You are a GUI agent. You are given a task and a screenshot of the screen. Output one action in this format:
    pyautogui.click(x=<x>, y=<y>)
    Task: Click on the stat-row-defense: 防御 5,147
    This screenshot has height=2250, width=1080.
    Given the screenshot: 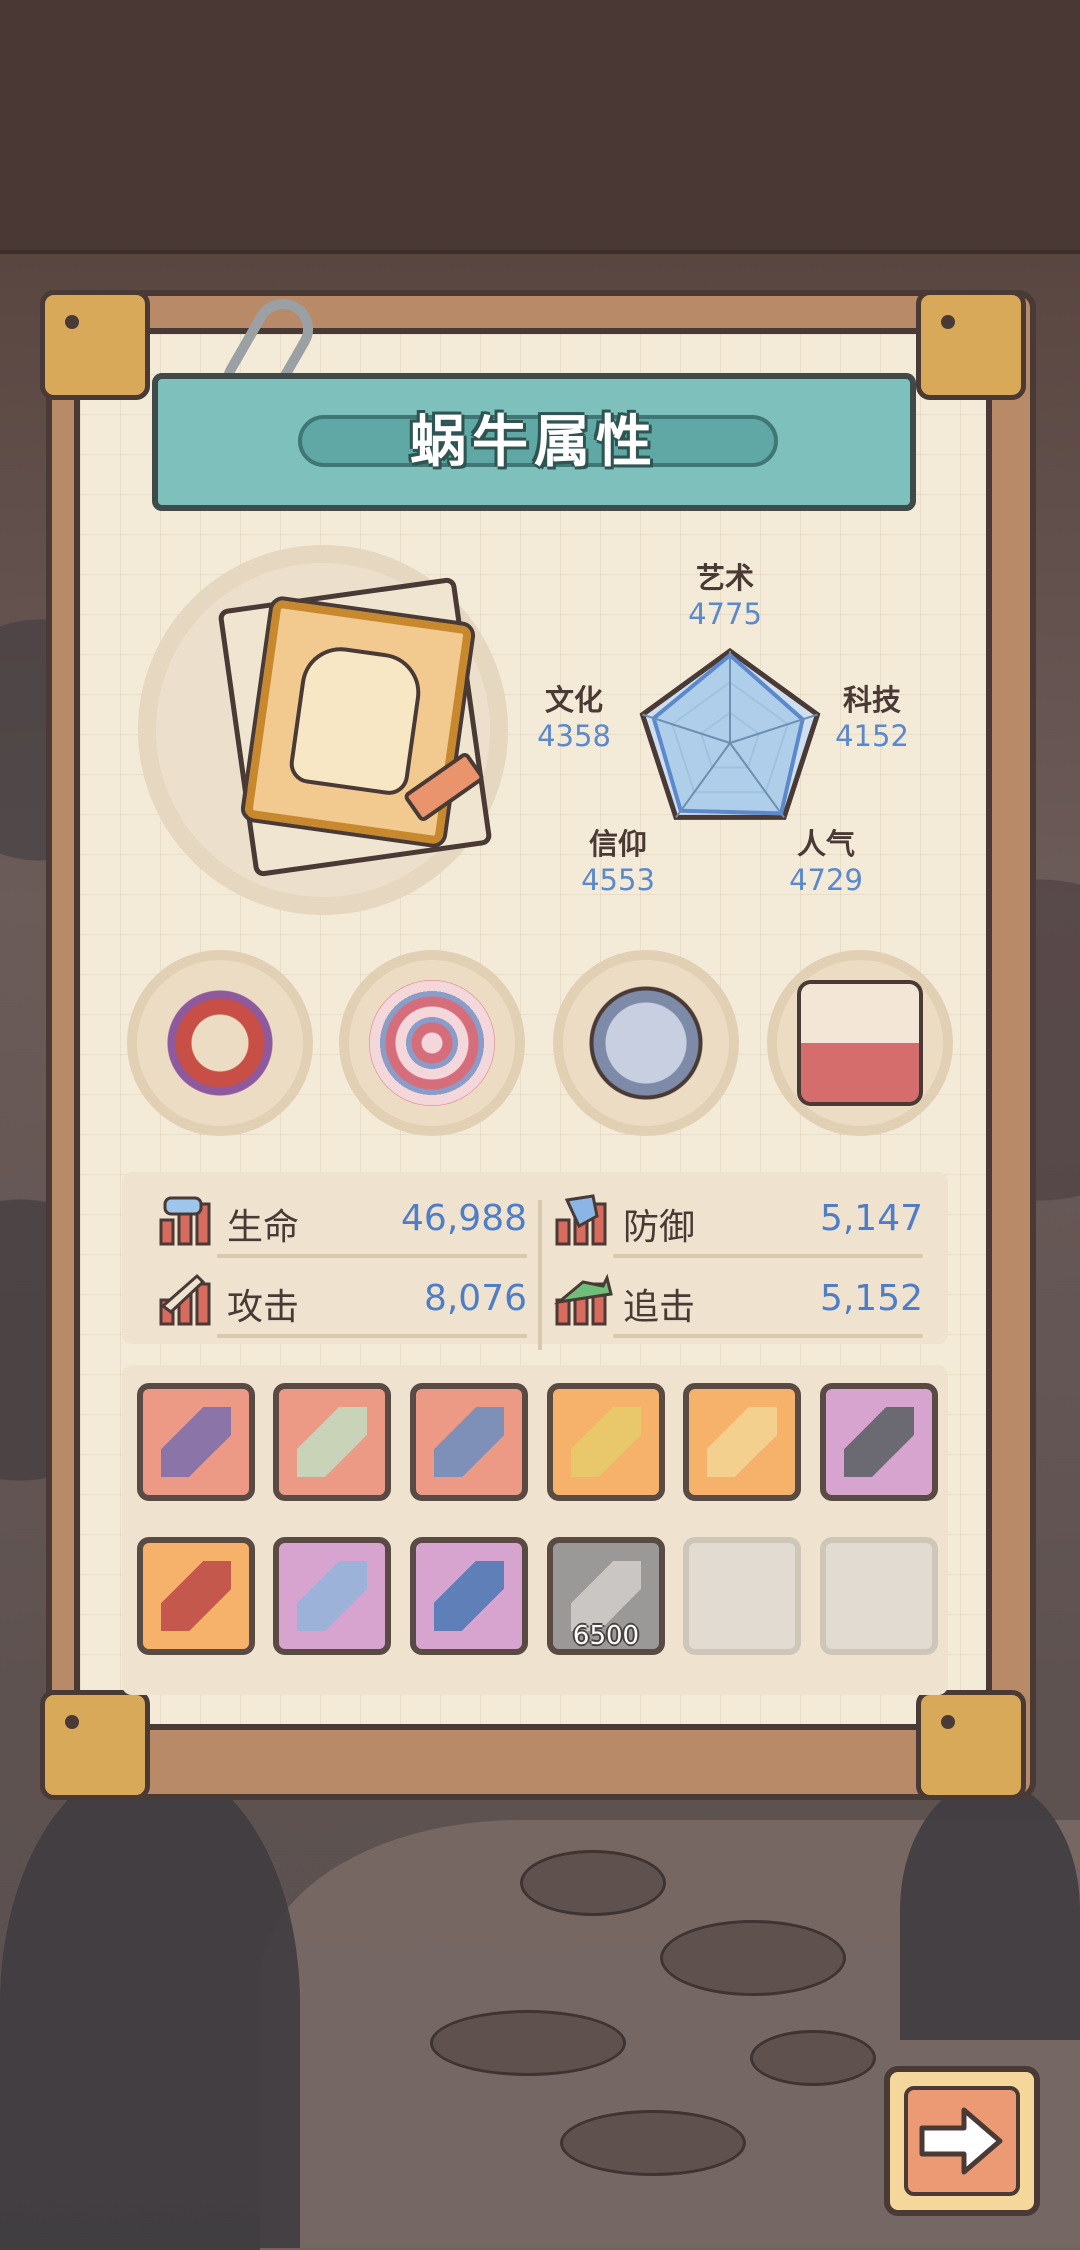 What is the action you would take?
    pyautogui.click(x=738, y=1224)
    